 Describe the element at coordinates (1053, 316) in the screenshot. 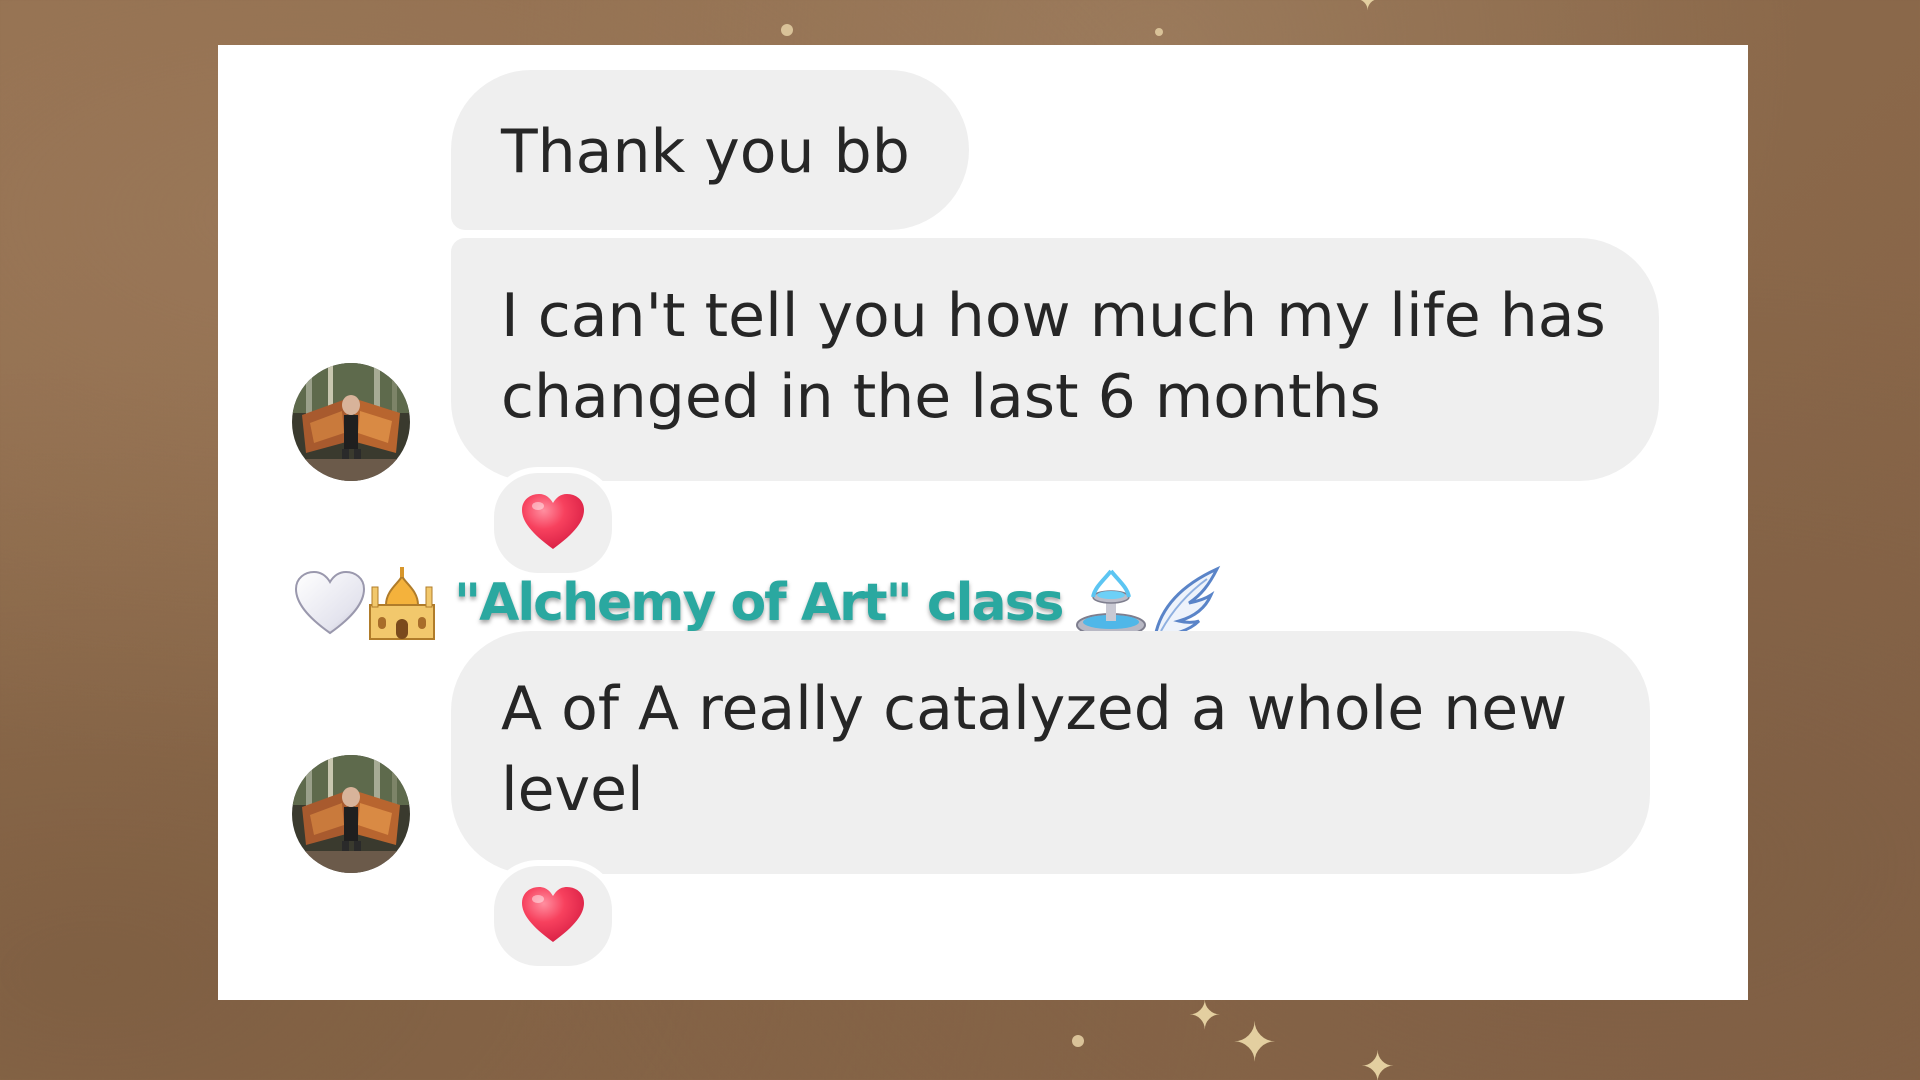

I see `message-text-line: I can't tell you how much my life has` at that location.